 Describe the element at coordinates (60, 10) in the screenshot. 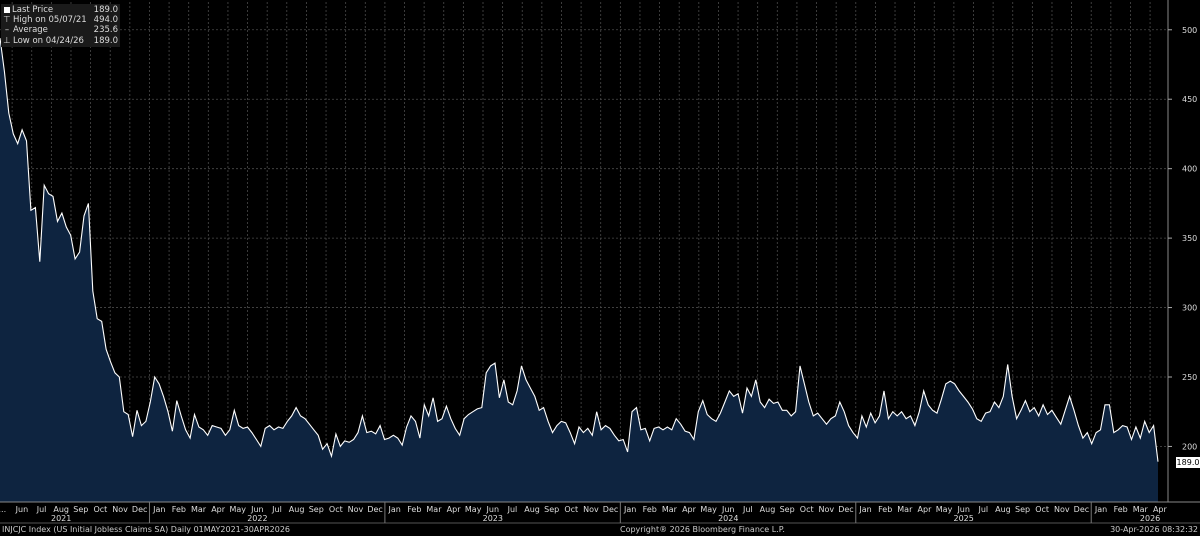

I see `legend-last-price: Last Price 189.0` at that location.